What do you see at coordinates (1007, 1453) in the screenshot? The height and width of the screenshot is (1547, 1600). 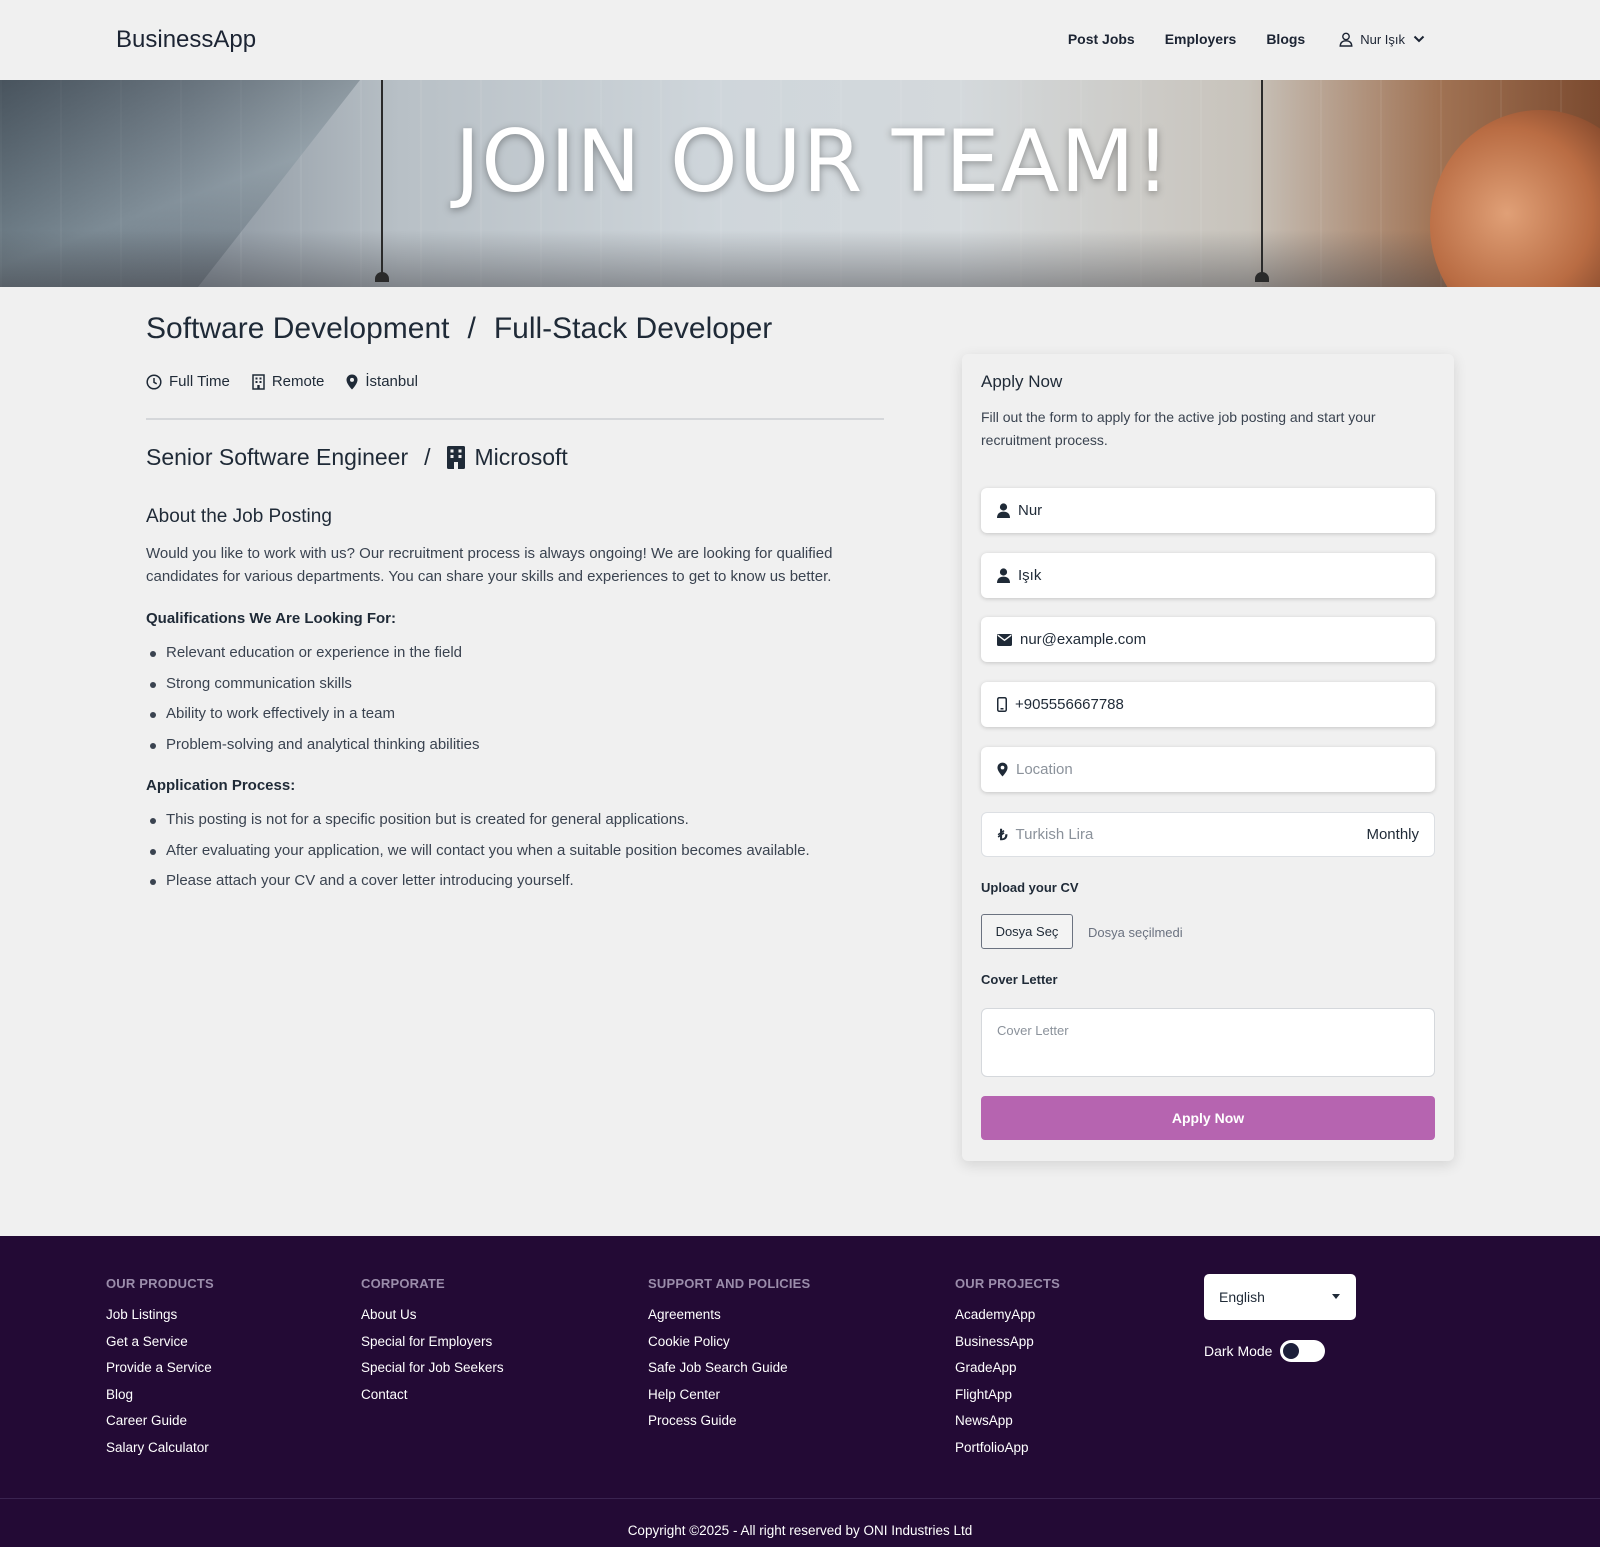 I see `footer-link: PortfolioApp` at bounding box center [1007, 1453].